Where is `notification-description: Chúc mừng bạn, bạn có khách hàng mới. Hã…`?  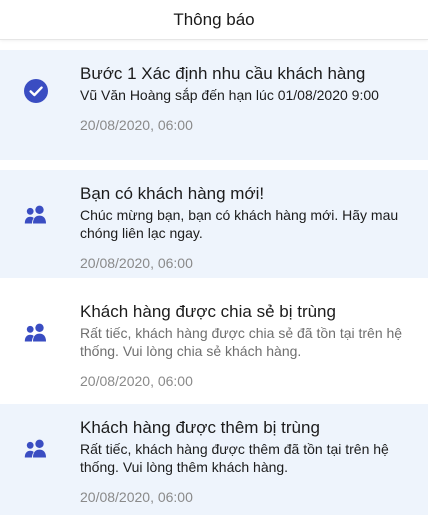 notification-description: Chúc mừng bạn, bạn có khách hàng mới. Hã… is located at coordinates (239, 224).